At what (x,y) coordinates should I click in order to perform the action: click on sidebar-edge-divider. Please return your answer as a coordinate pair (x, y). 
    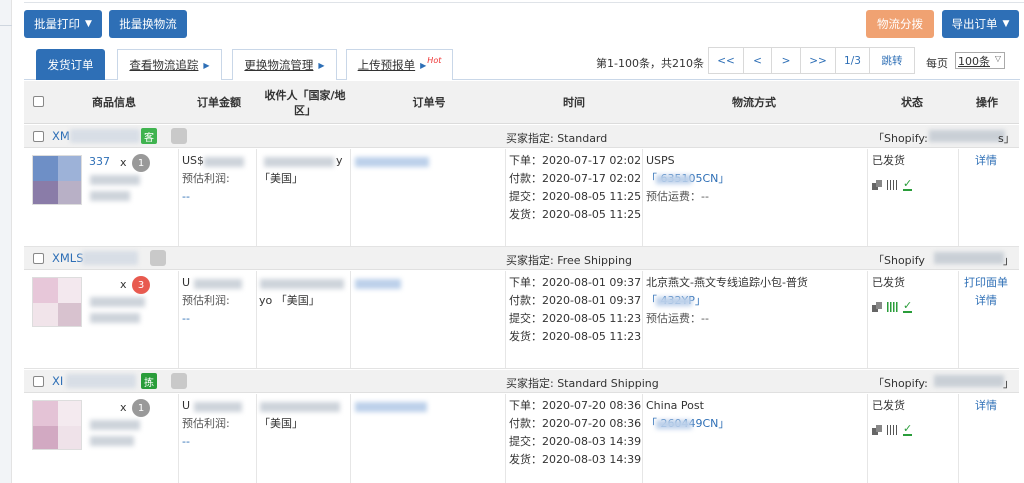
    Looking at the image, I should click on (6, 19).